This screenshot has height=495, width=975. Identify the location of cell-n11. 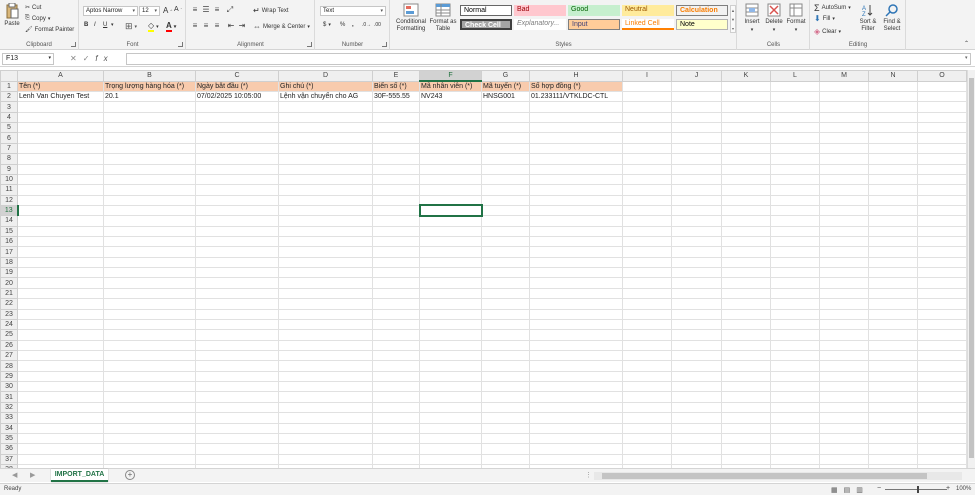
(893, 190).